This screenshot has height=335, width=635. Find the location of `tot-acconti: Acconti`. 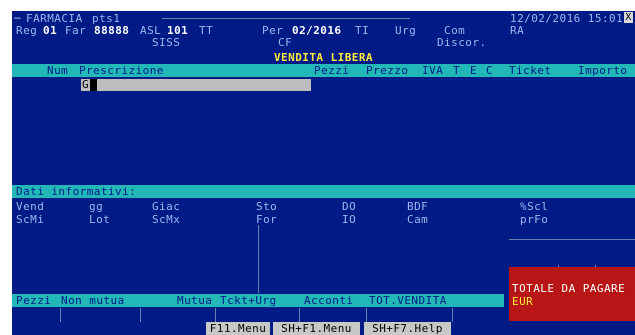

tot-acconti: Acconti is located at coordinates (329, 300).